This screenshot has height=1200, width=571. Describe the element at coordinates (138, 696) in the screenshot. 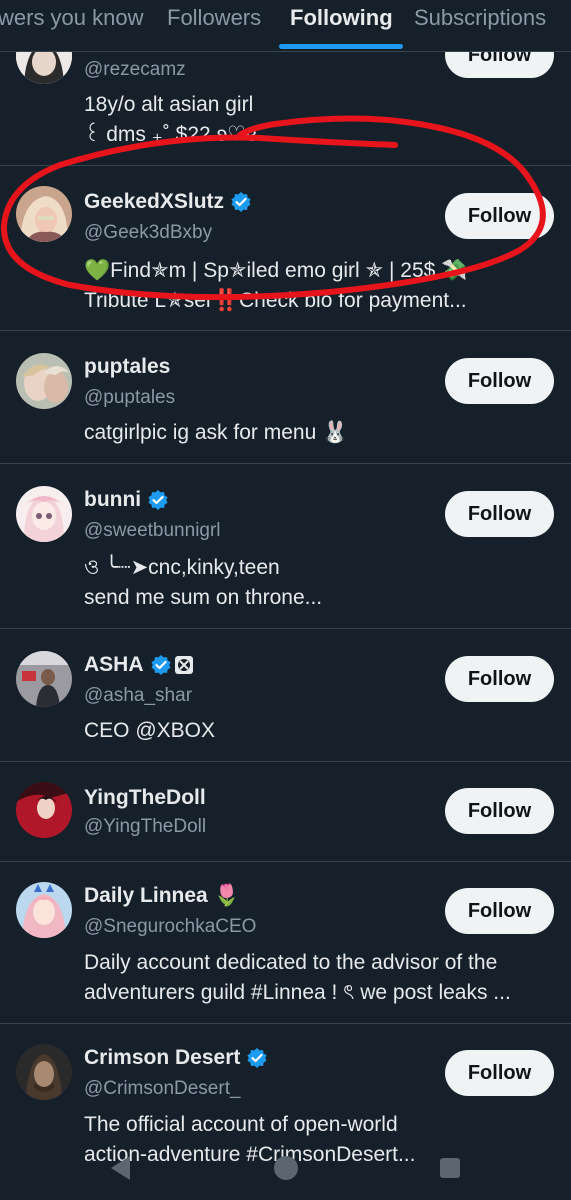

I see `account-handle: @asha_shar` at that location.